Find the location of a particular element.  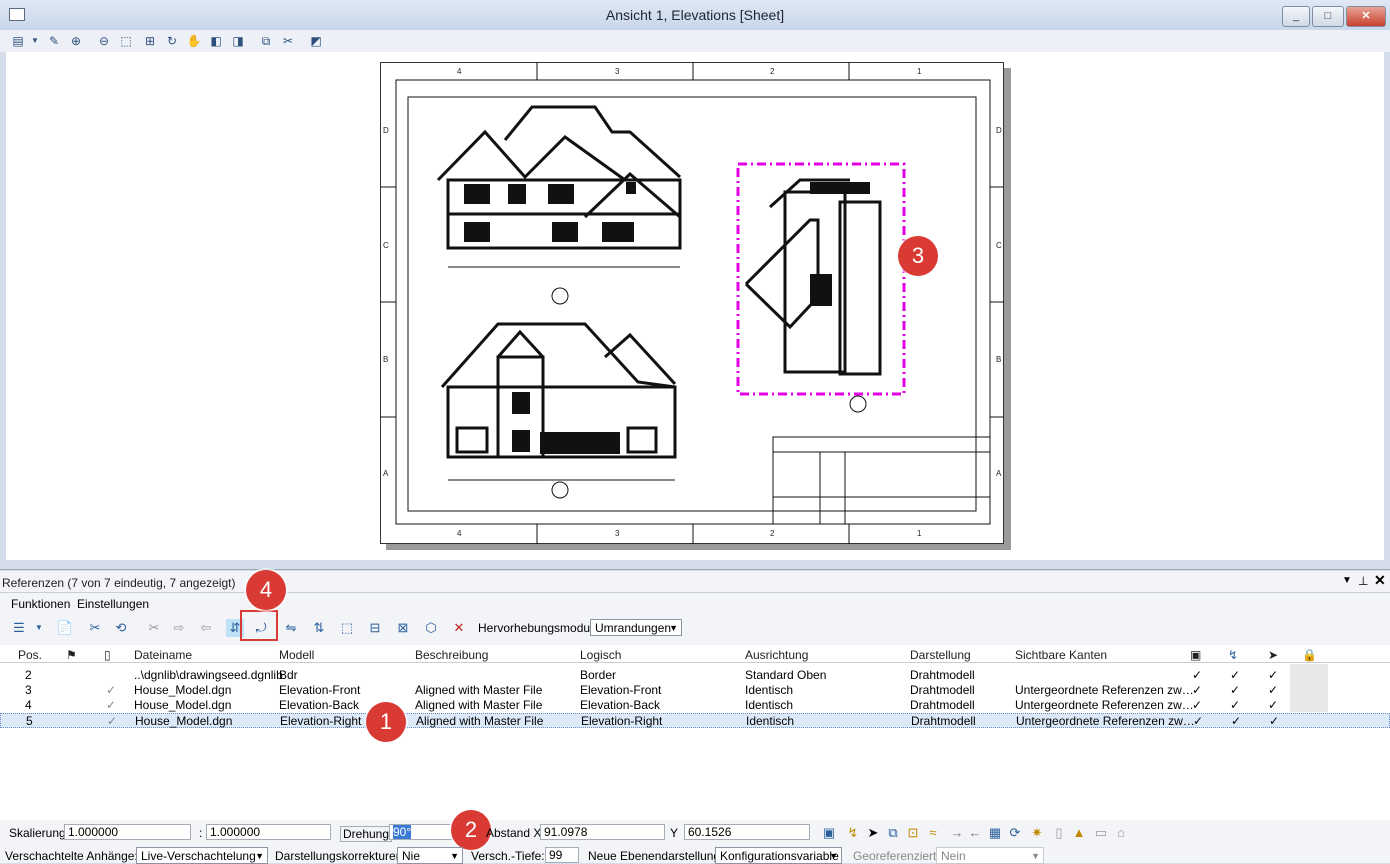

clip-delete-icon: ⊠ is located at coordinates (403, 628).